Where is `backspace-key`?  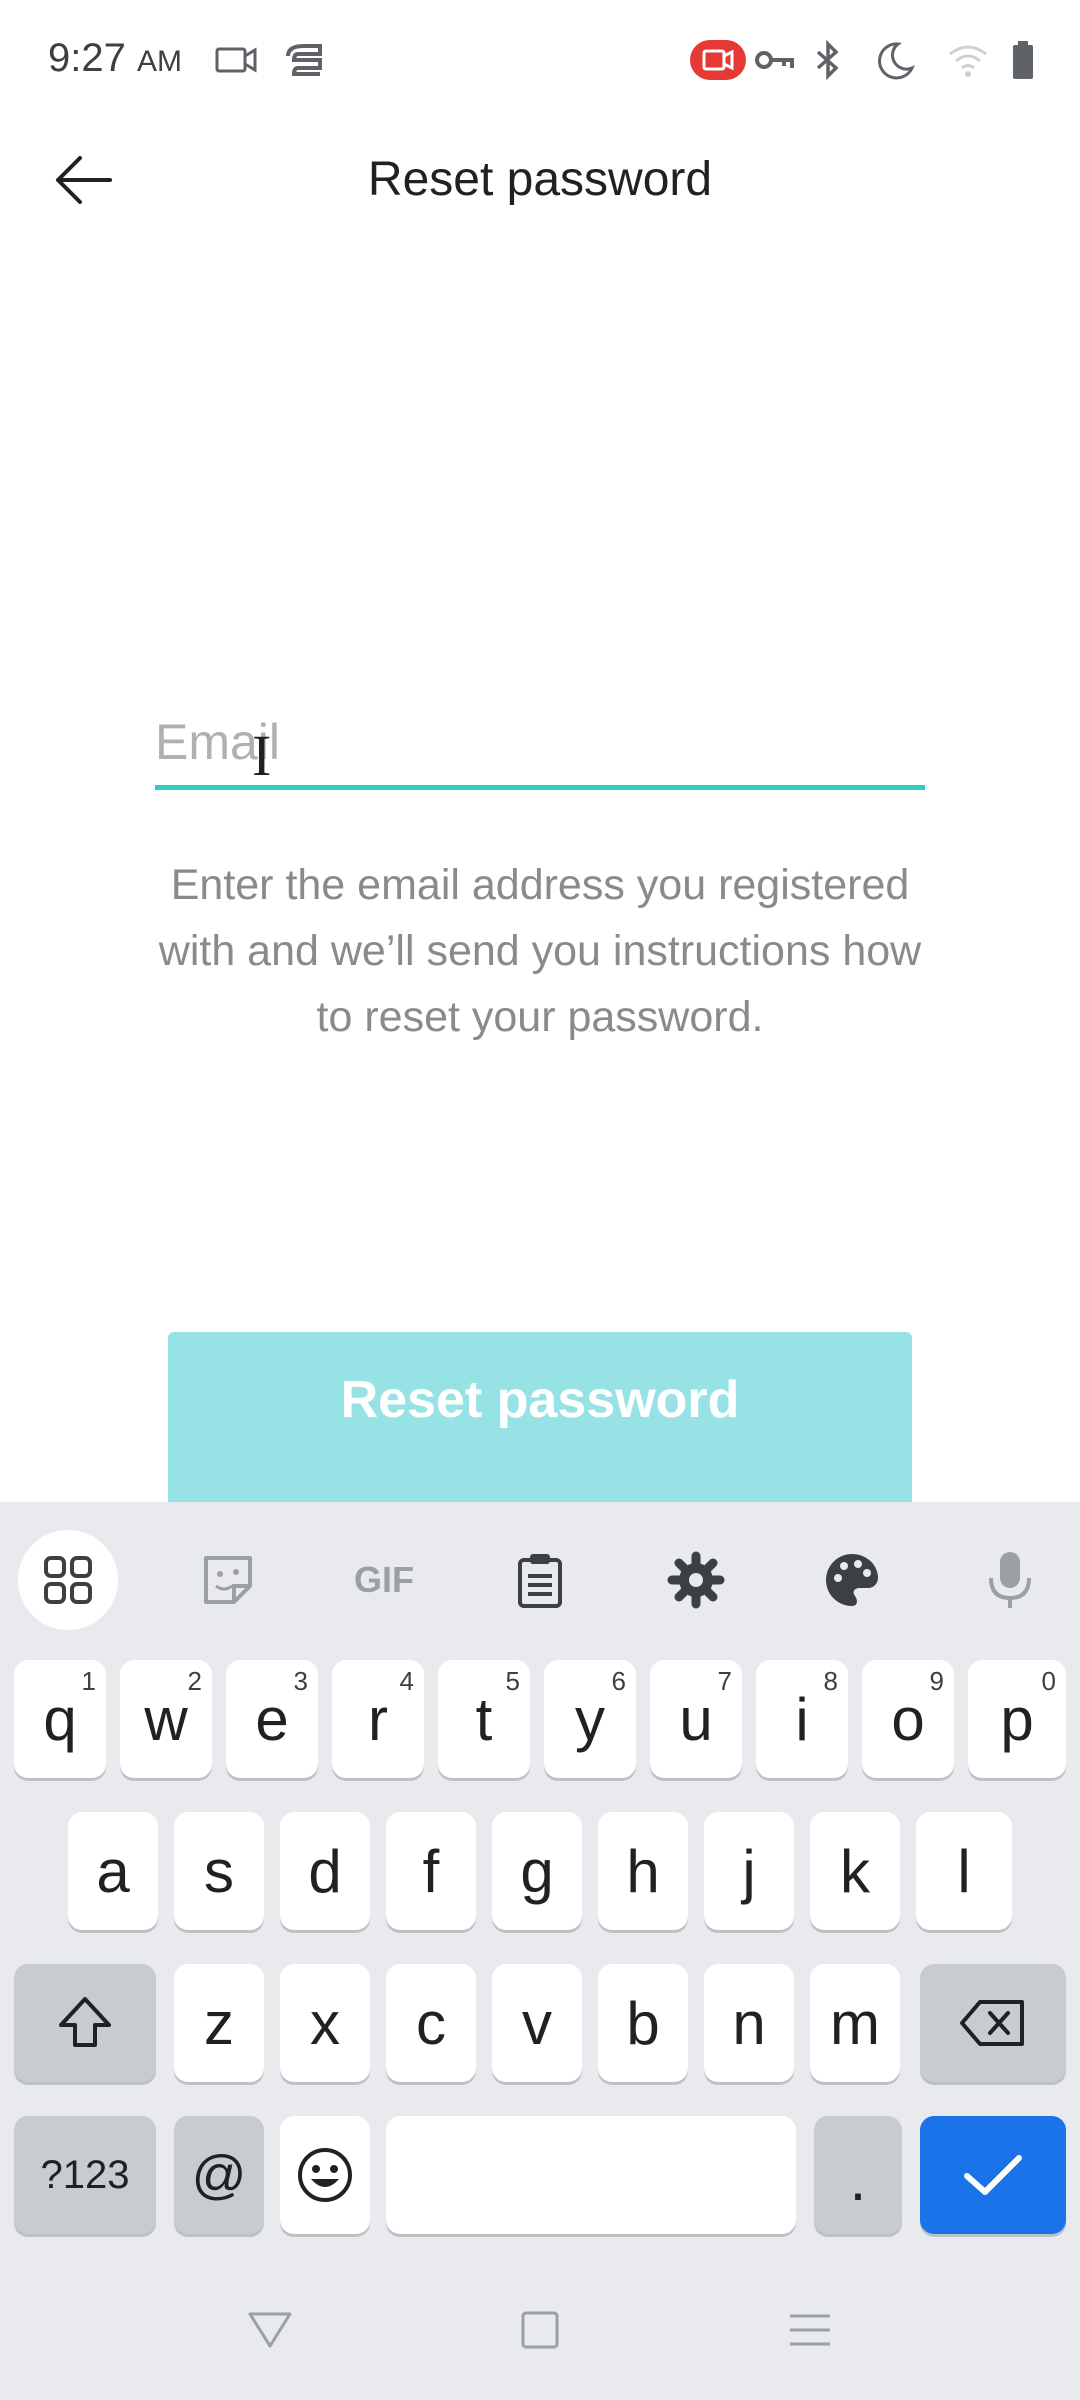 backspace-key is located at coordinates (993, 2023).